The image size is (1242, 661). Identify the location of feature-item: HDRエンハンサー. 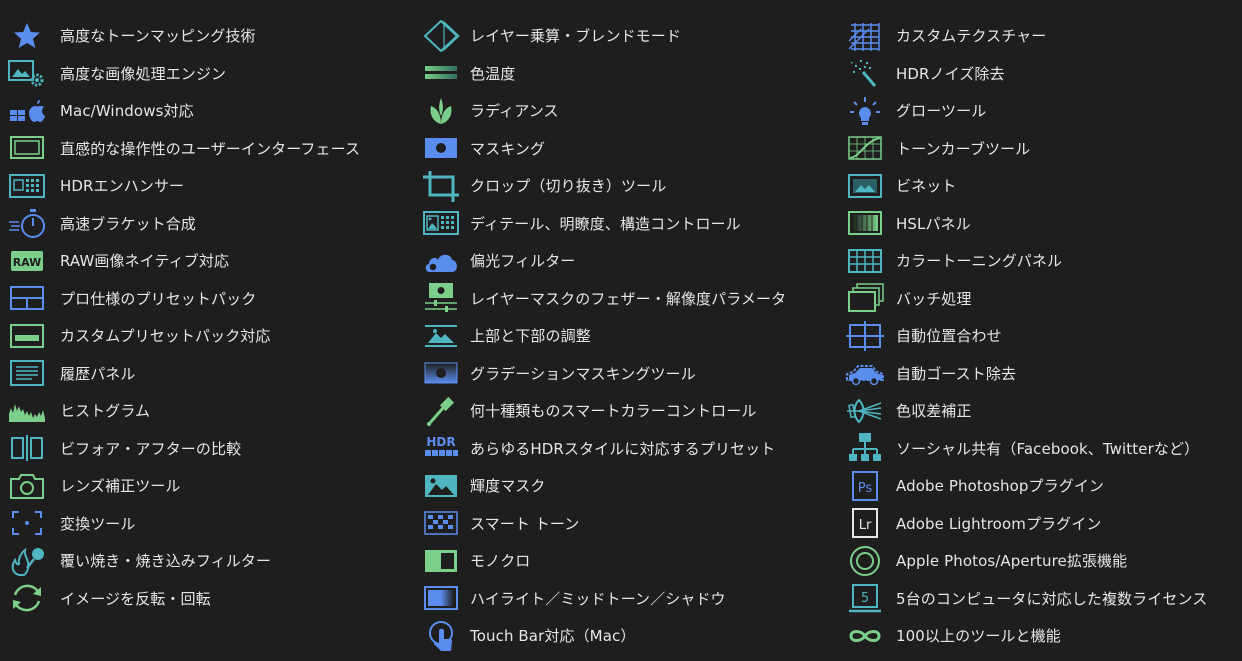
(205, 186).